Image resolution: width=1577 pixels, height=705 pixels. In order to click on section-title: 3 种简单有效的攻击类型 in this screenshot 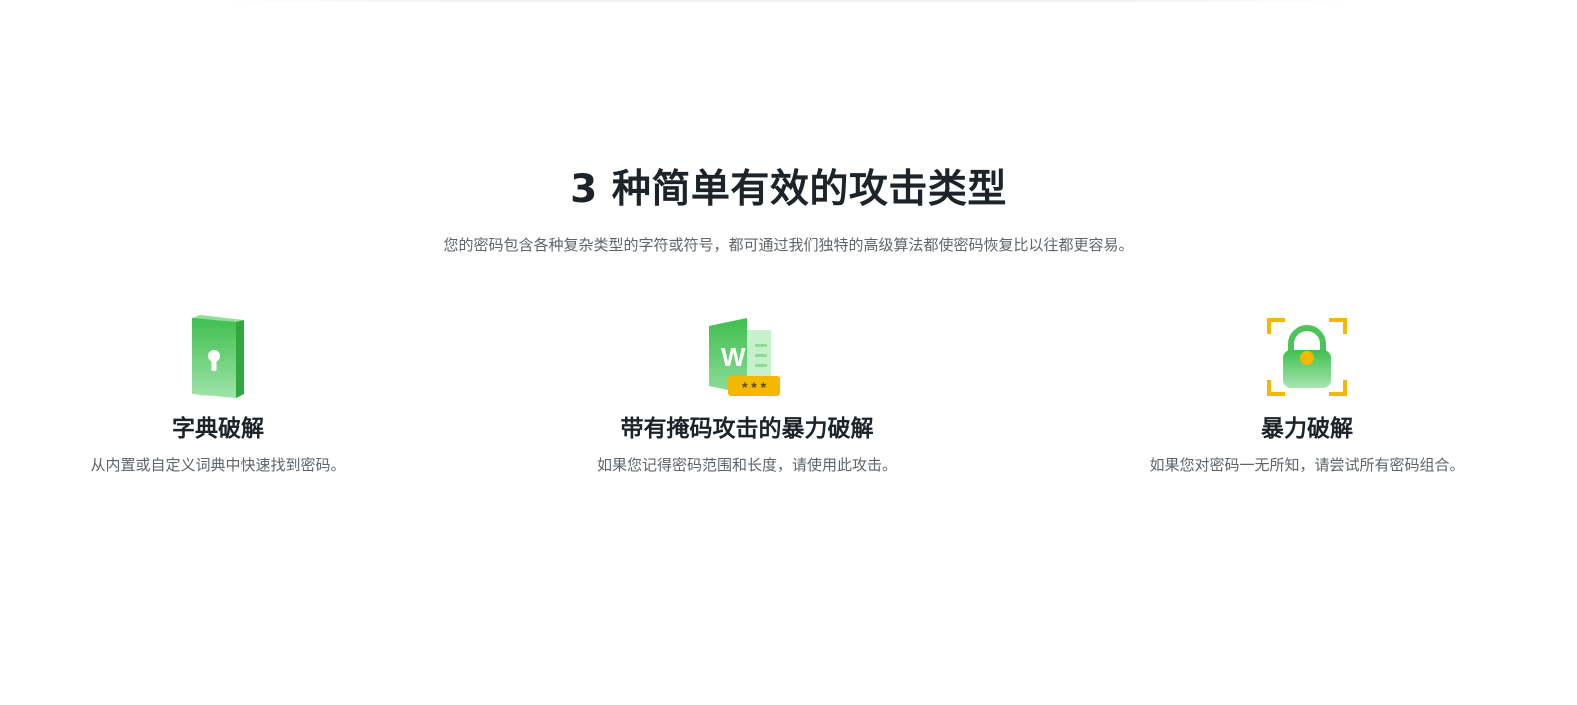, I will do `click(788, 189)`.